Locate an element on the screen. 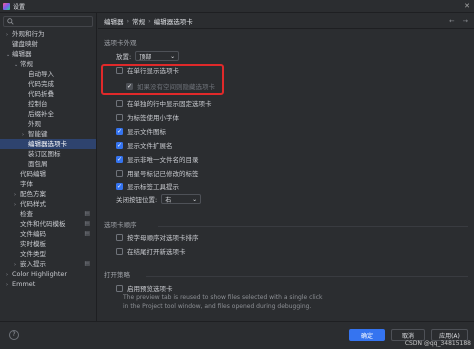 The width and height of the screenshot is (474, 349). search-input is located at coordinates (48, 21).